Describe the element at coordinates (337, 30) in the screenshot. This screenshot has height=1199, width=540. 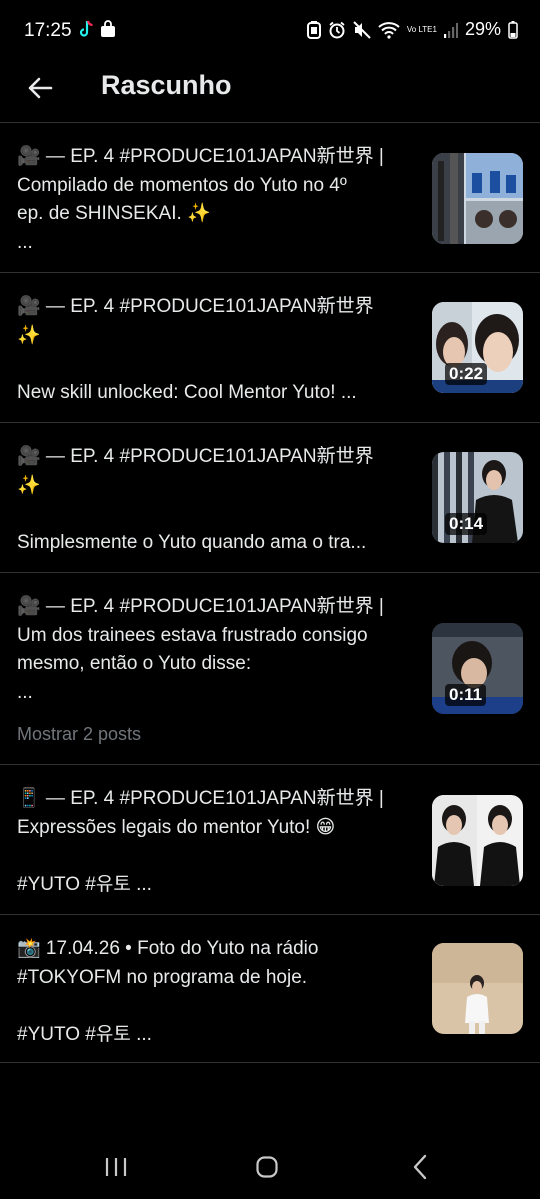
I see `alarm-icon` at that location.